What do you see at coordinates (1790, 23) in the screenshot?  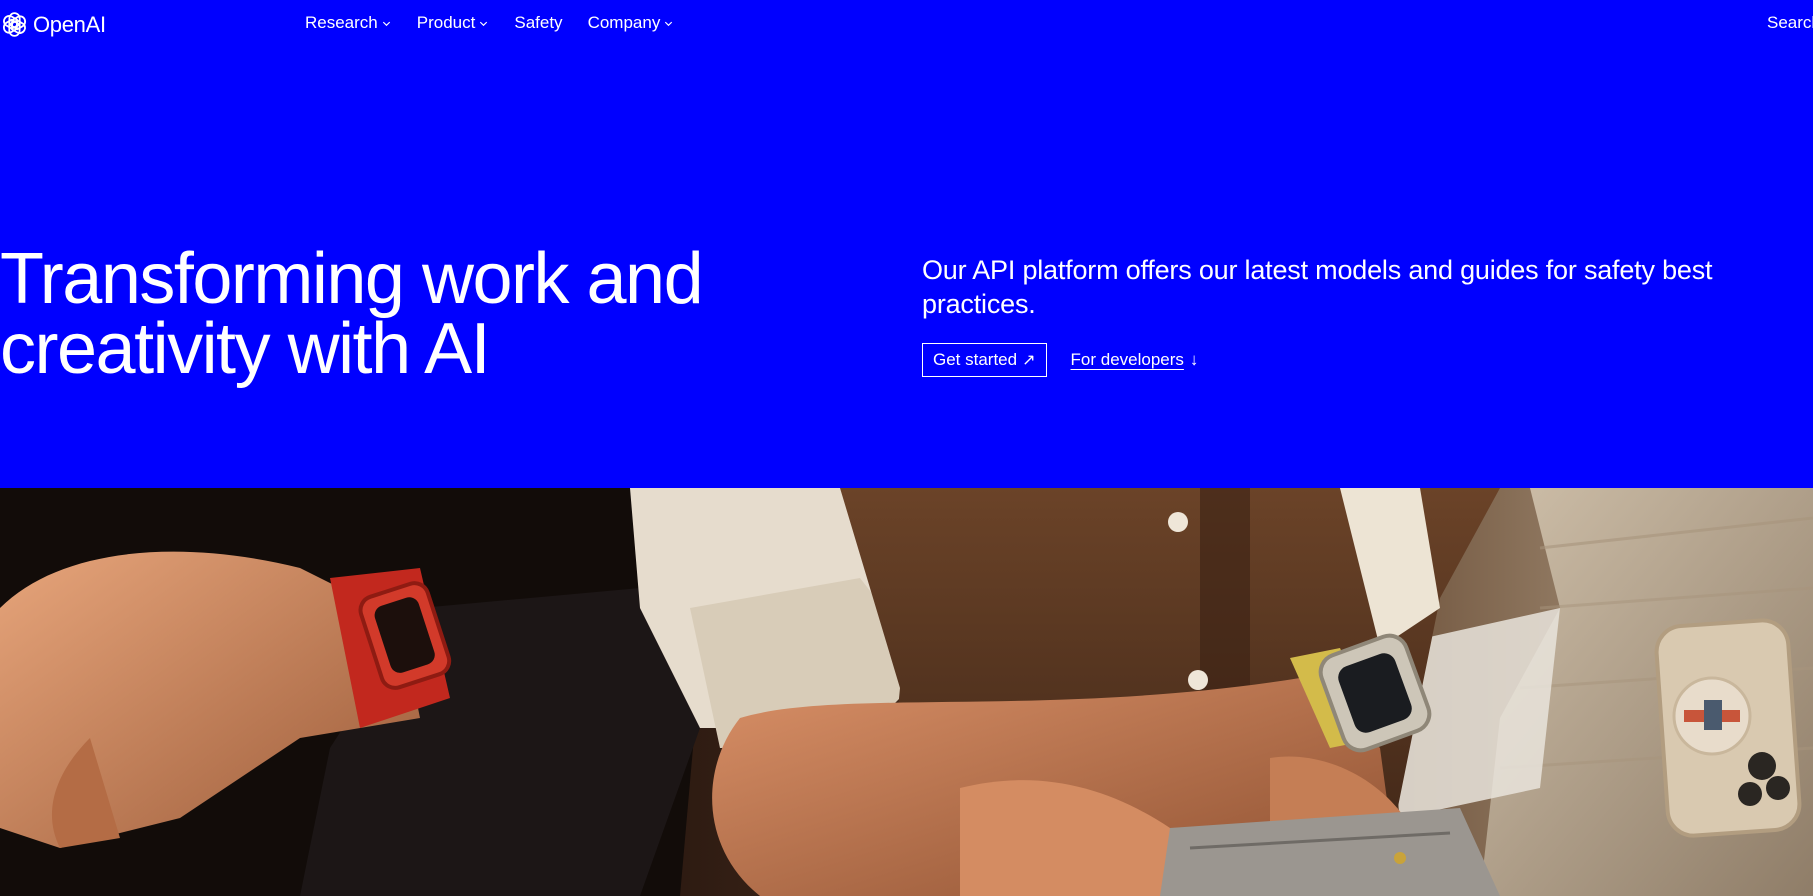 I see `search-button: Search` at bounding box center [1790, 23].